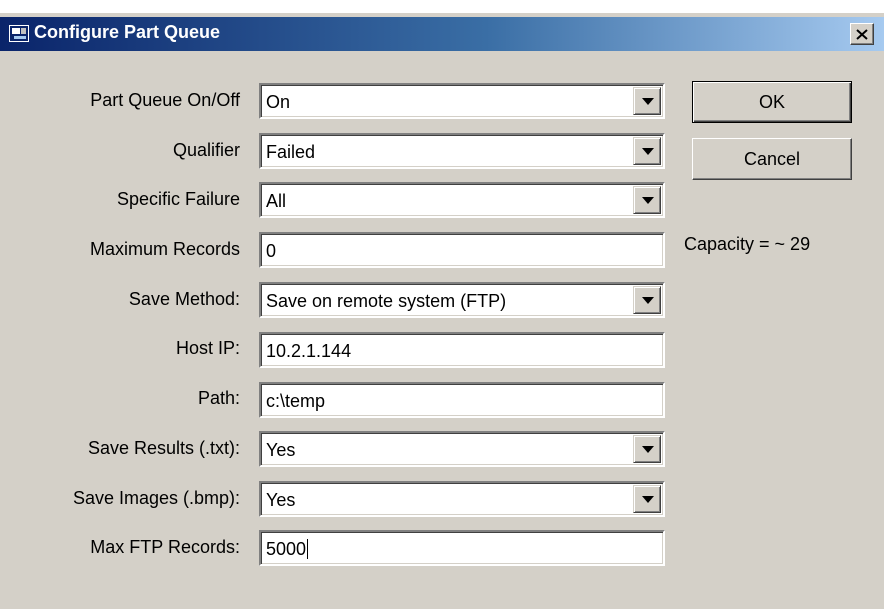 This screenshot has height=609, width=884. I want to click on maximum-records-input: 0, so click(462, 250).